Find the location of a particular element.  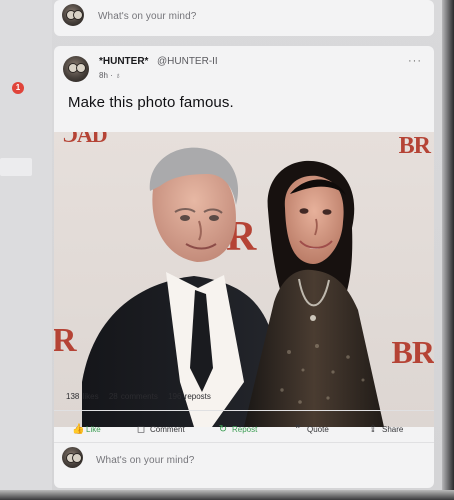

left-rail: 1 is located at coordinates (26, 250).